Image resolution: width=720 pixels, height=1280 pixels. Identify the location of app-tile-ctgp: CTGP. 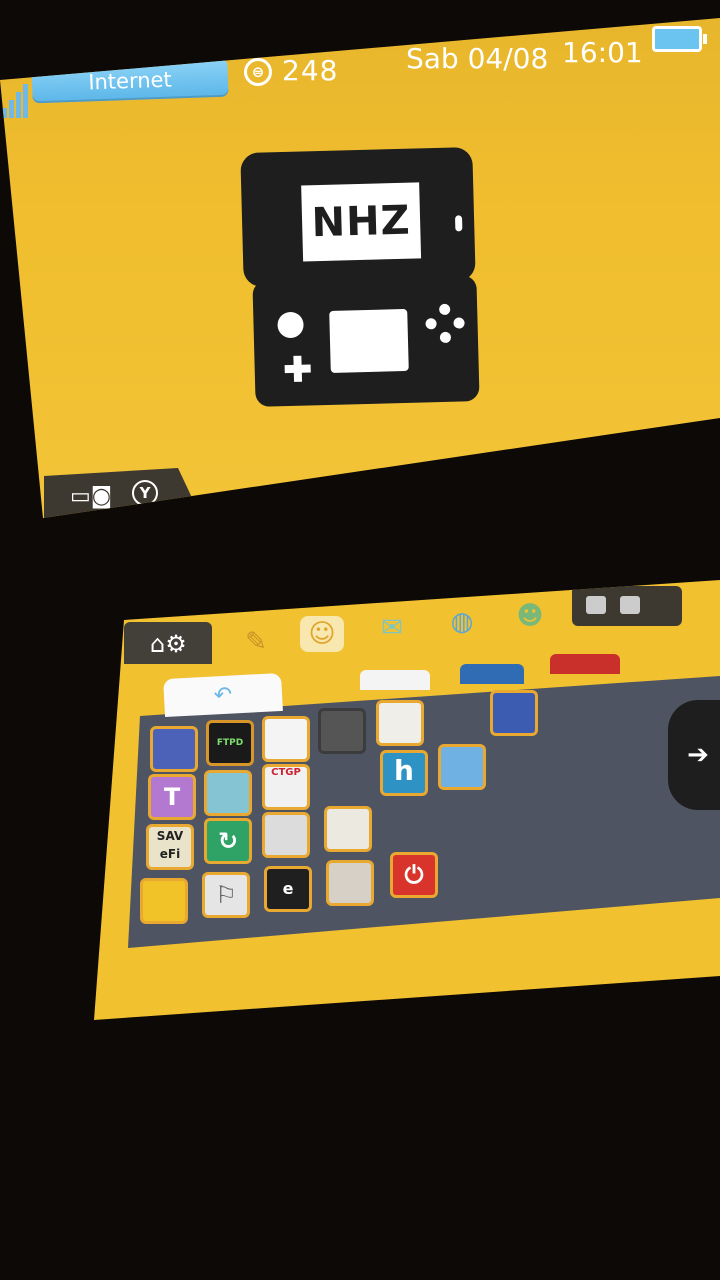
(286, 787).